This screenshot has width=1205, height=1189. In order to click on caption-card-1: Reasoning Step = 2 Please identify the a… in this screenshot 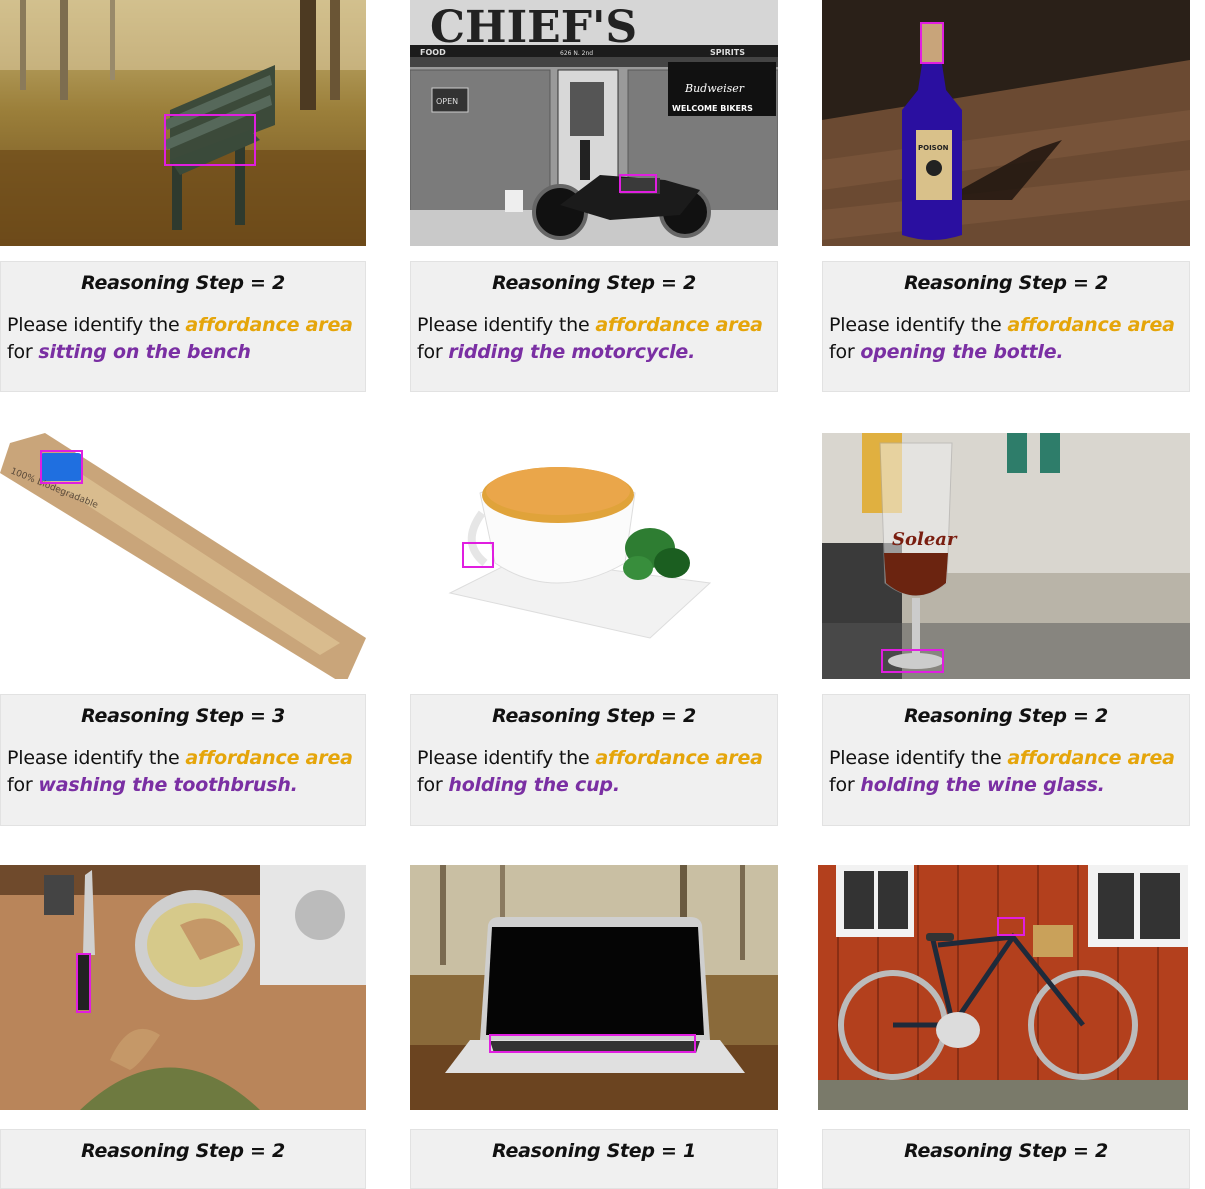, I will do `click(183, 326)`.